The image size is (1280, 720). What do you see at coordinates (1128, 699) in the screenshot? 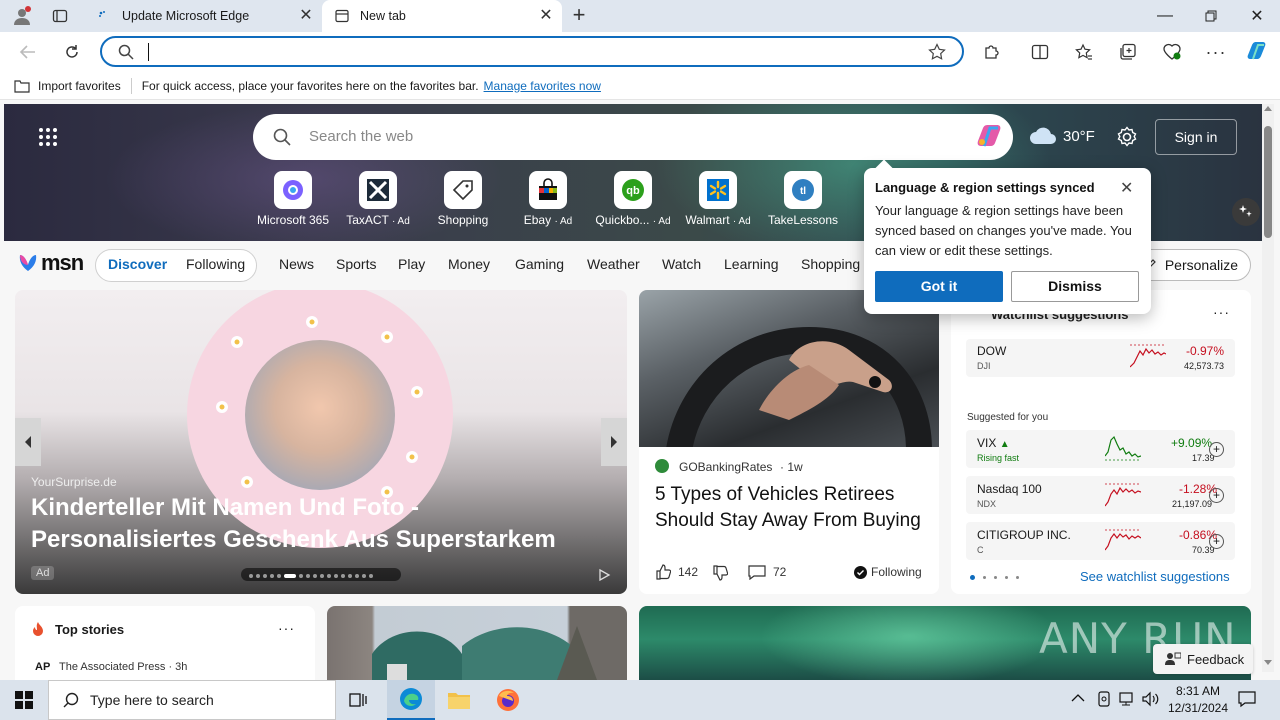
I see `network-icon` at bounding box center [1128, 699].